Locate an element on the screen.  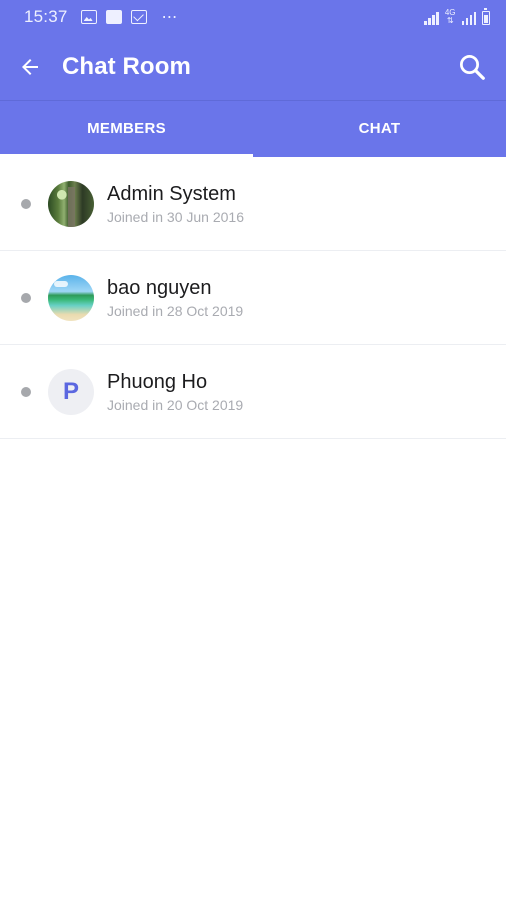
signal-strength-icon is located at coordinates (431, 18).